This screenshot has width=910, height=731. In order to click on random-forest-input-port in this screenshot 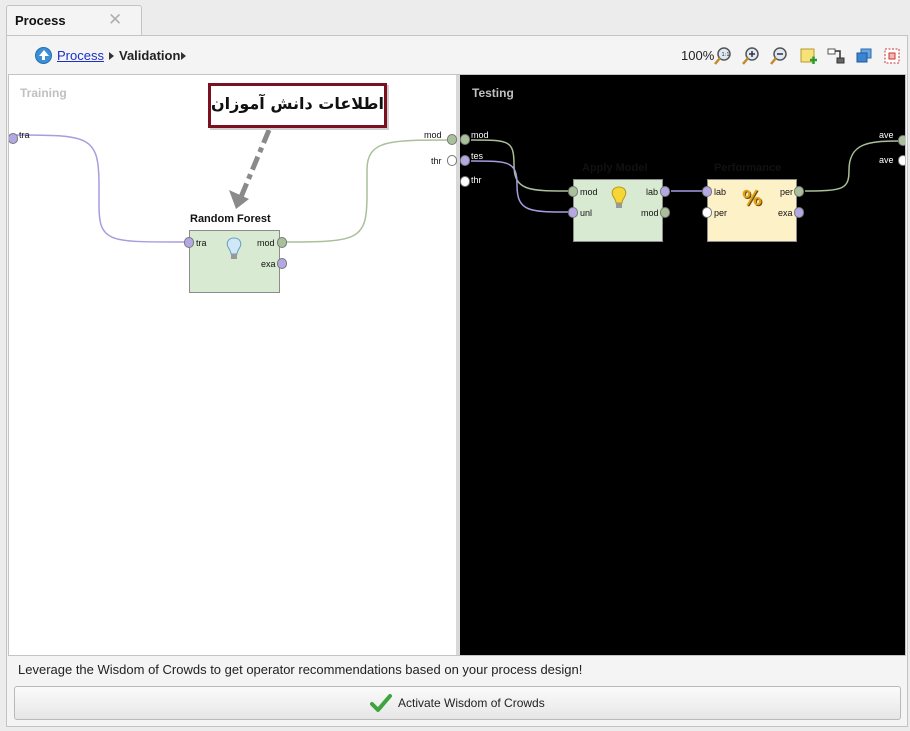, I will do `click(189, 242)`.